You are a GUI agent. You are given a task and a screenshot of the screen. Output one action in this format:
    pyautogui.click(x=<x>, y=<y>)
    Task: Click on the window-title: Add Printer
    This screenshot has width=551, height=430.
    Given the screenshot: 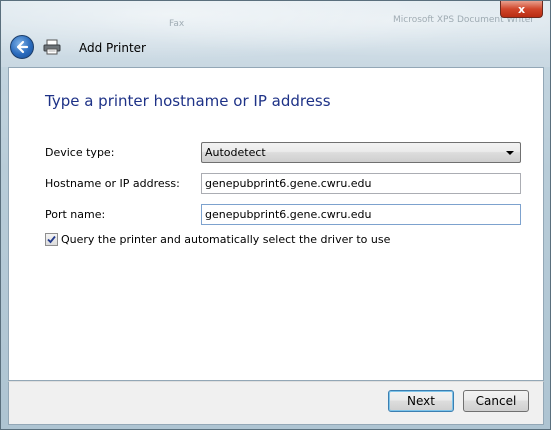 What is the action you would take?
    pyautogui.click(x=112, y=48)
    